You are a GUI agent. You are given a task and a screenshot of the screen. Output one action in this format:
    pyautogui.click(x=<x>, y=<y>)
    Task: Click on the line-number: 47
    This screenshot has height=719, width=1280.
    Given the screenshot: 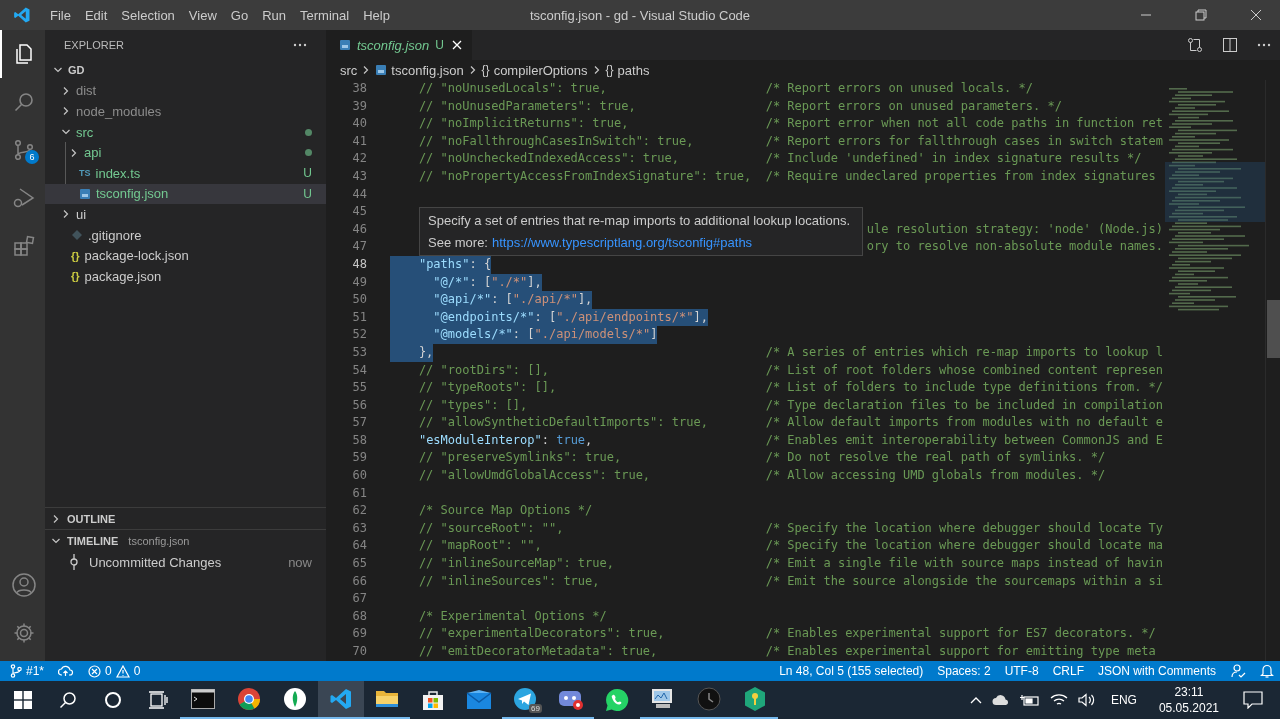 What is the action you would take?
    pyautogui.click(x=359, y=247)
    